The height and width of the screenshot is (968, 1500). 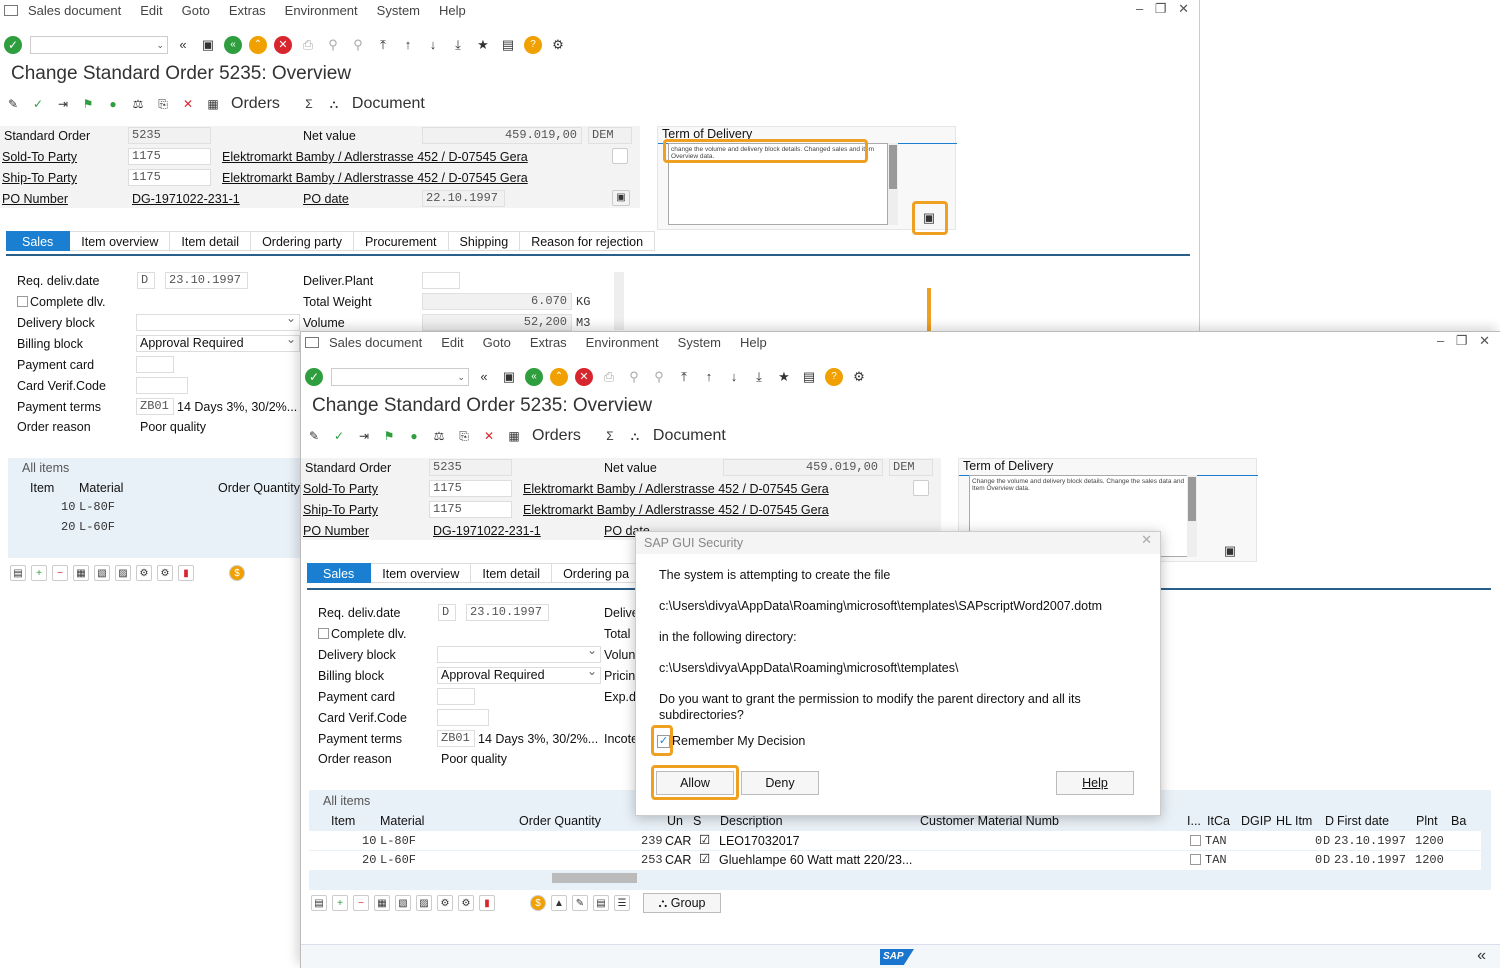 I want to click on first-page-icon: ⤒, so click(x=383, y=45).